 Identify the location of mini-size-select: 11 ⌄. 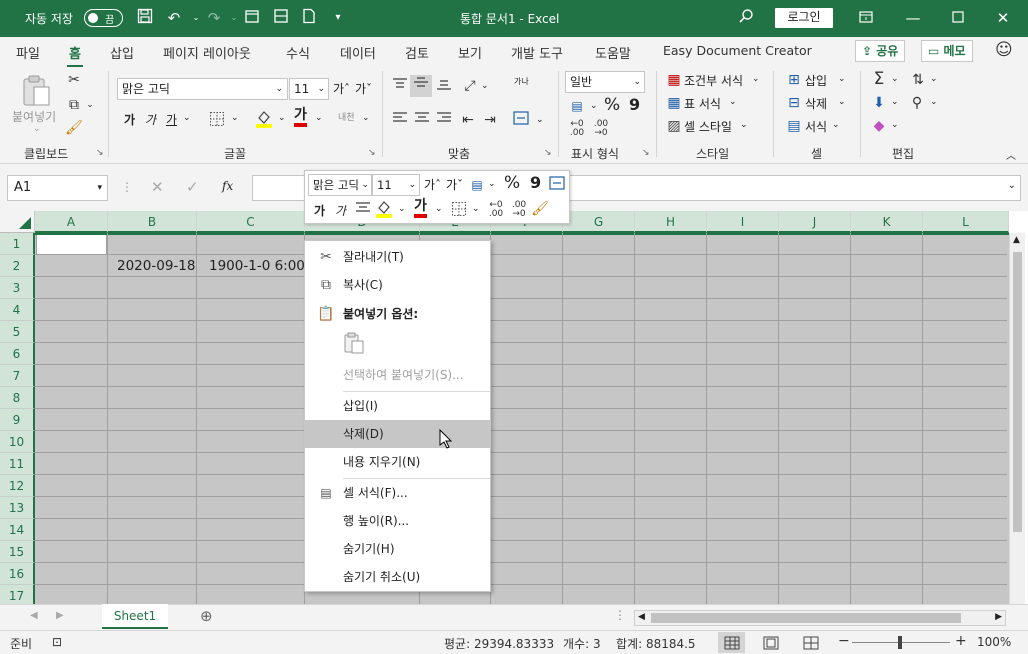
(396, 185).